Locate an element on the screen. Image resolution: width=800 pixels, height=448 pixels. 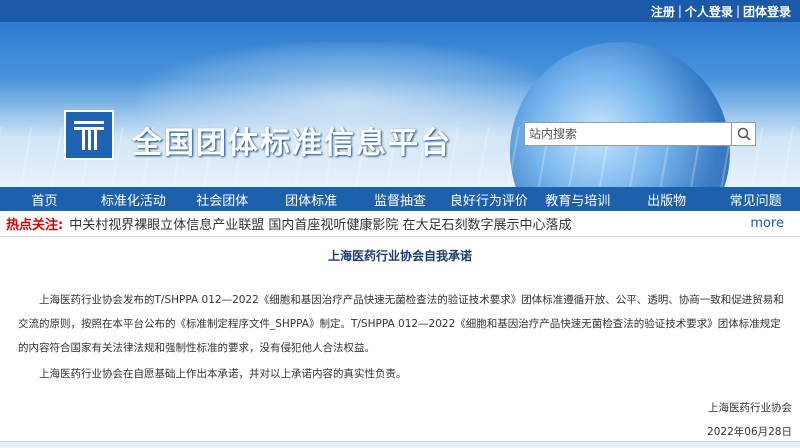
top-bar: 注册 | 个人登录 | 团体登录 is located at coordinates (400, 11).